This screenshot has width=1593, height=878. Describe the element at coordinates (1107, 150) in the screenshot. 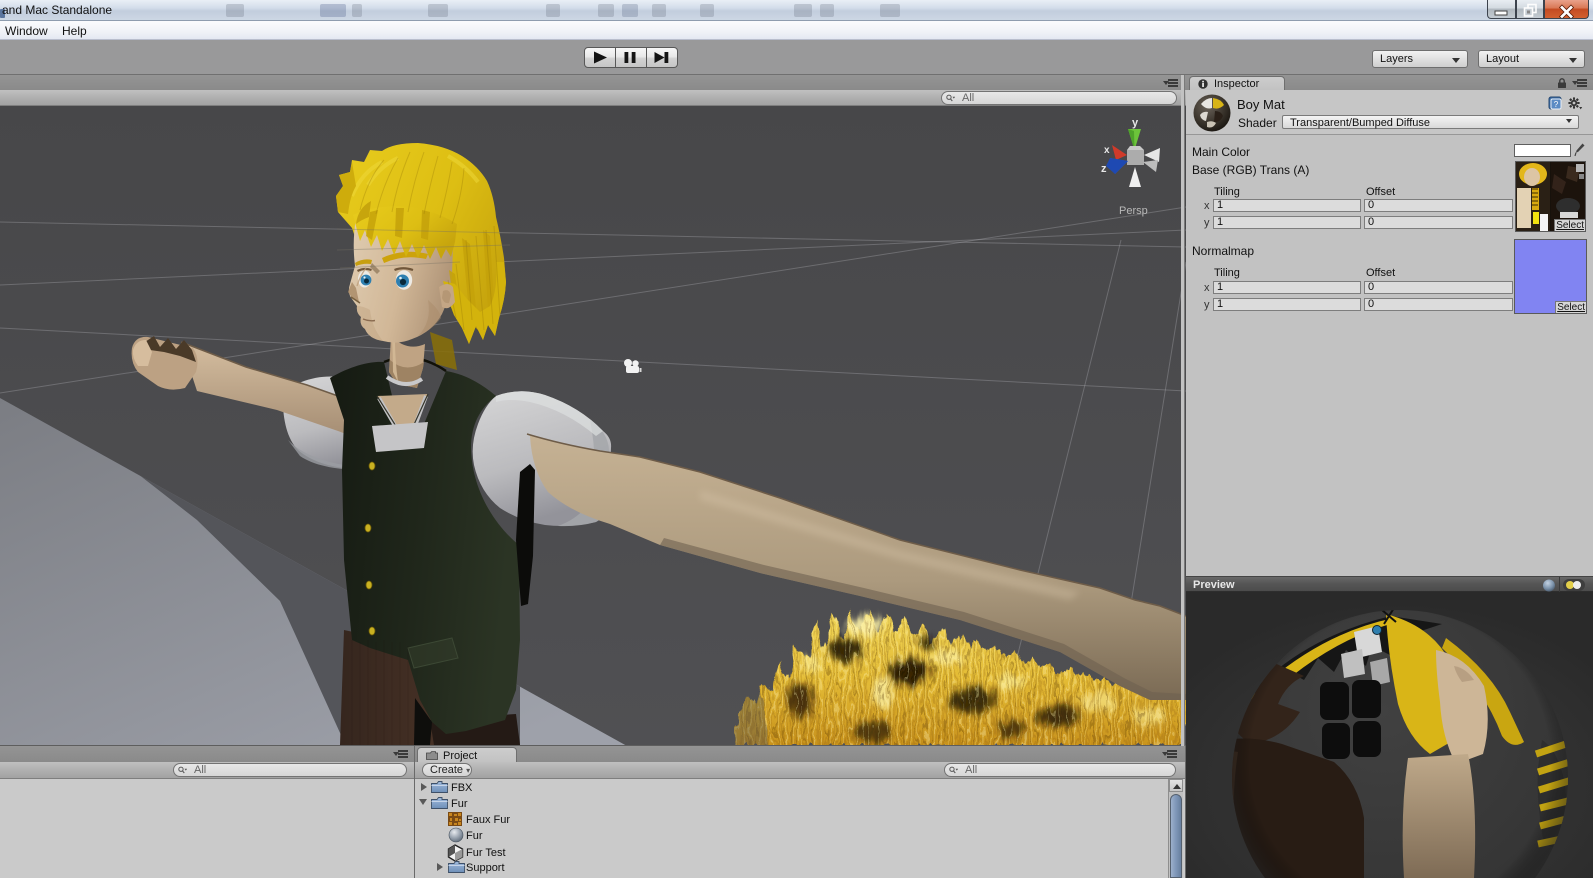

I see `svg-text: x` at that location.